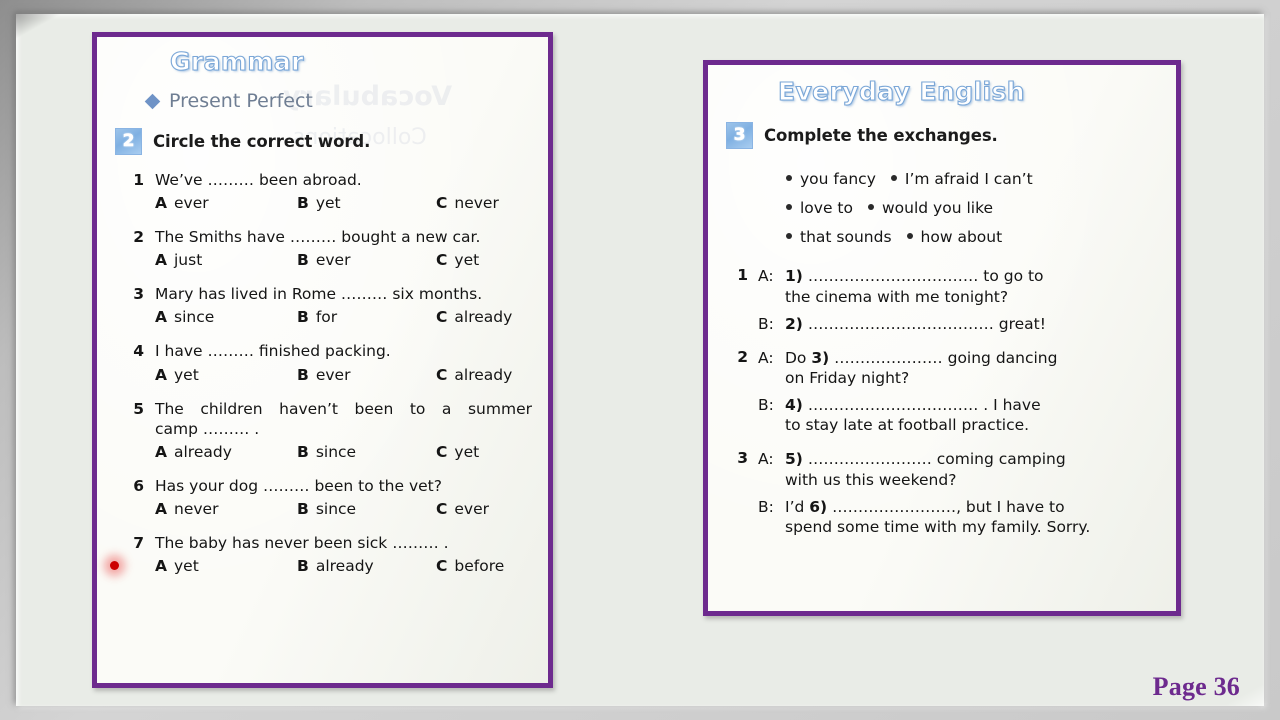 The height and width of the screenshot is (720, 1280). I want to click on option-row: Ajust Bever Cyet, so click(343, 260).